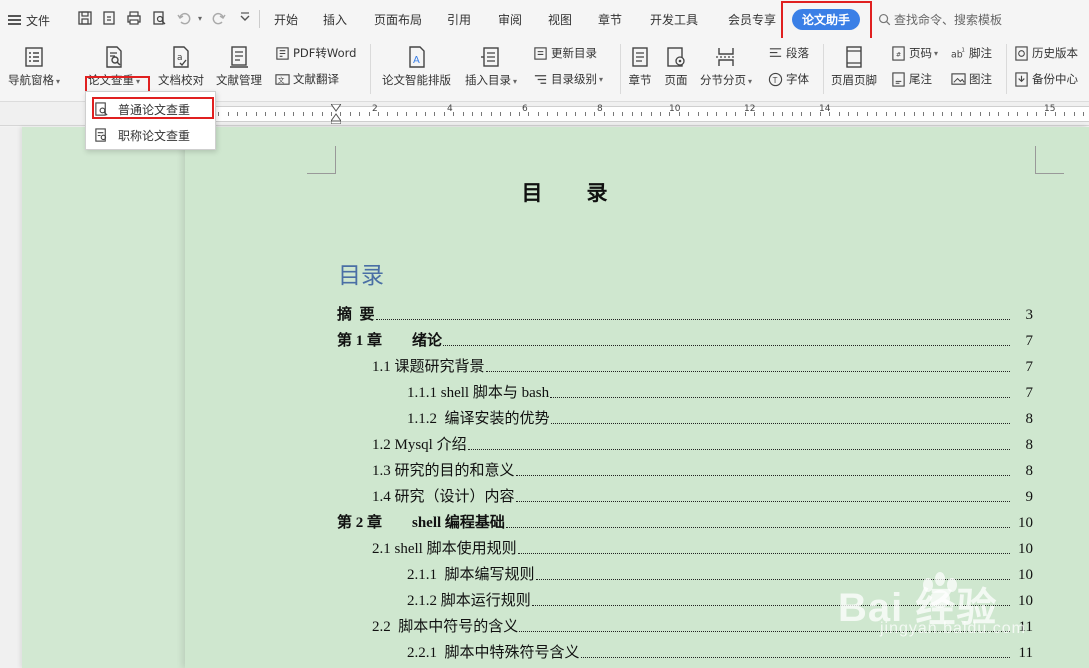 This screenshot has height=668, width=1089. I want to click on backup-button: 备份中心, so click(1046, 79).